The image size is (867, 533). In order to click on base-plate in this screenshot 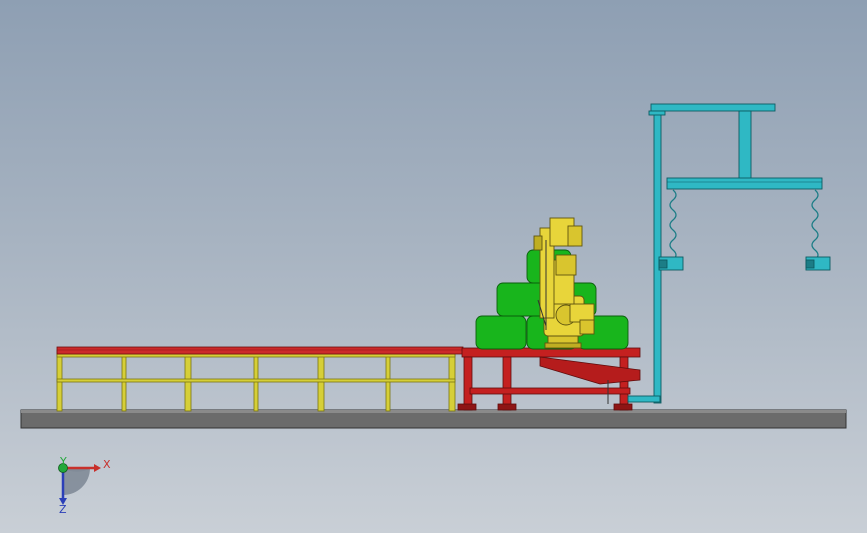, I will do `click(433, 419)`.